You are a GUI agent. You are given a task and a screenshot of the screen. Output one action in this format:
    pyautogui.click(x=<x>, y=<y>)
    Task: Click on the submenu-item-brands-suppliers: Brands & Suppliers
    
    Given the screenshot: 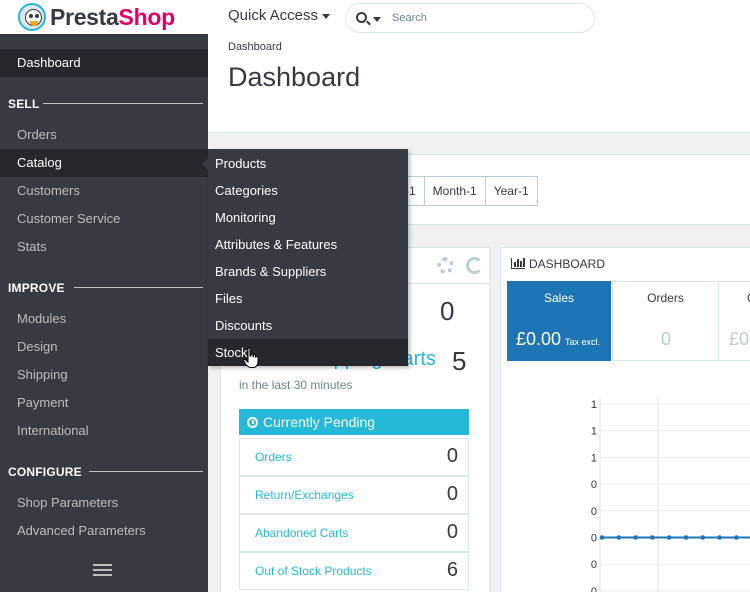 What is the action you would take?
    pyautogui.click(x=308, y=271)
    